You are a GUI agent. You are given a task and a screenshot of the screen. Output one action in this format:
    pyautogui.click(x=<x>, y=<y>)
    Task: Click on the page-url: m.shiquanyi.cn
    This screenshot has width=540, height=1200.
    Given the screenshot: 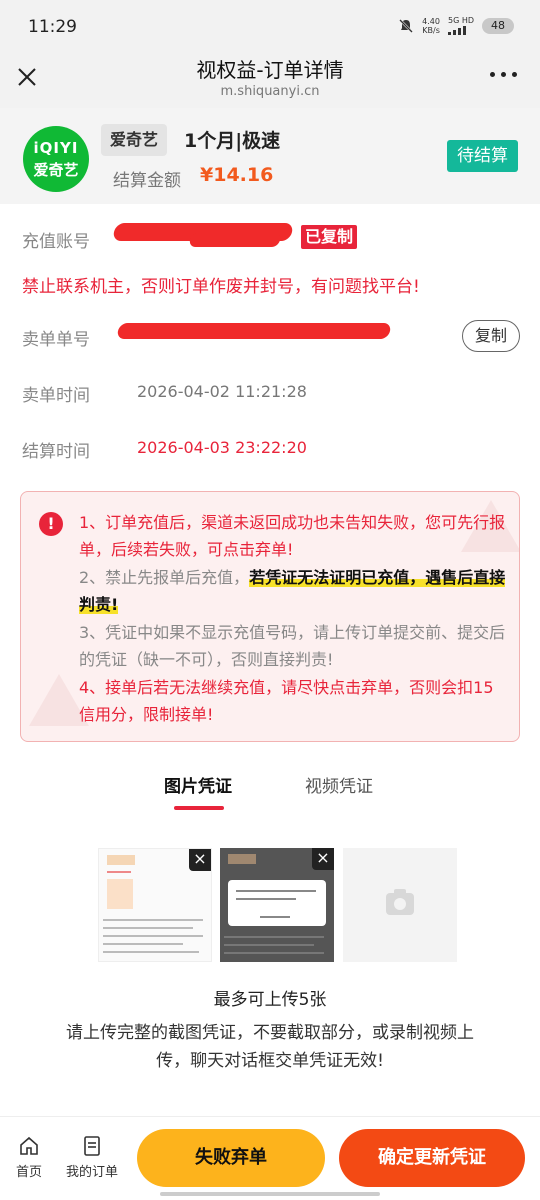 What is the action you would take?
    pyautogui.click(x=270, y=91)
    